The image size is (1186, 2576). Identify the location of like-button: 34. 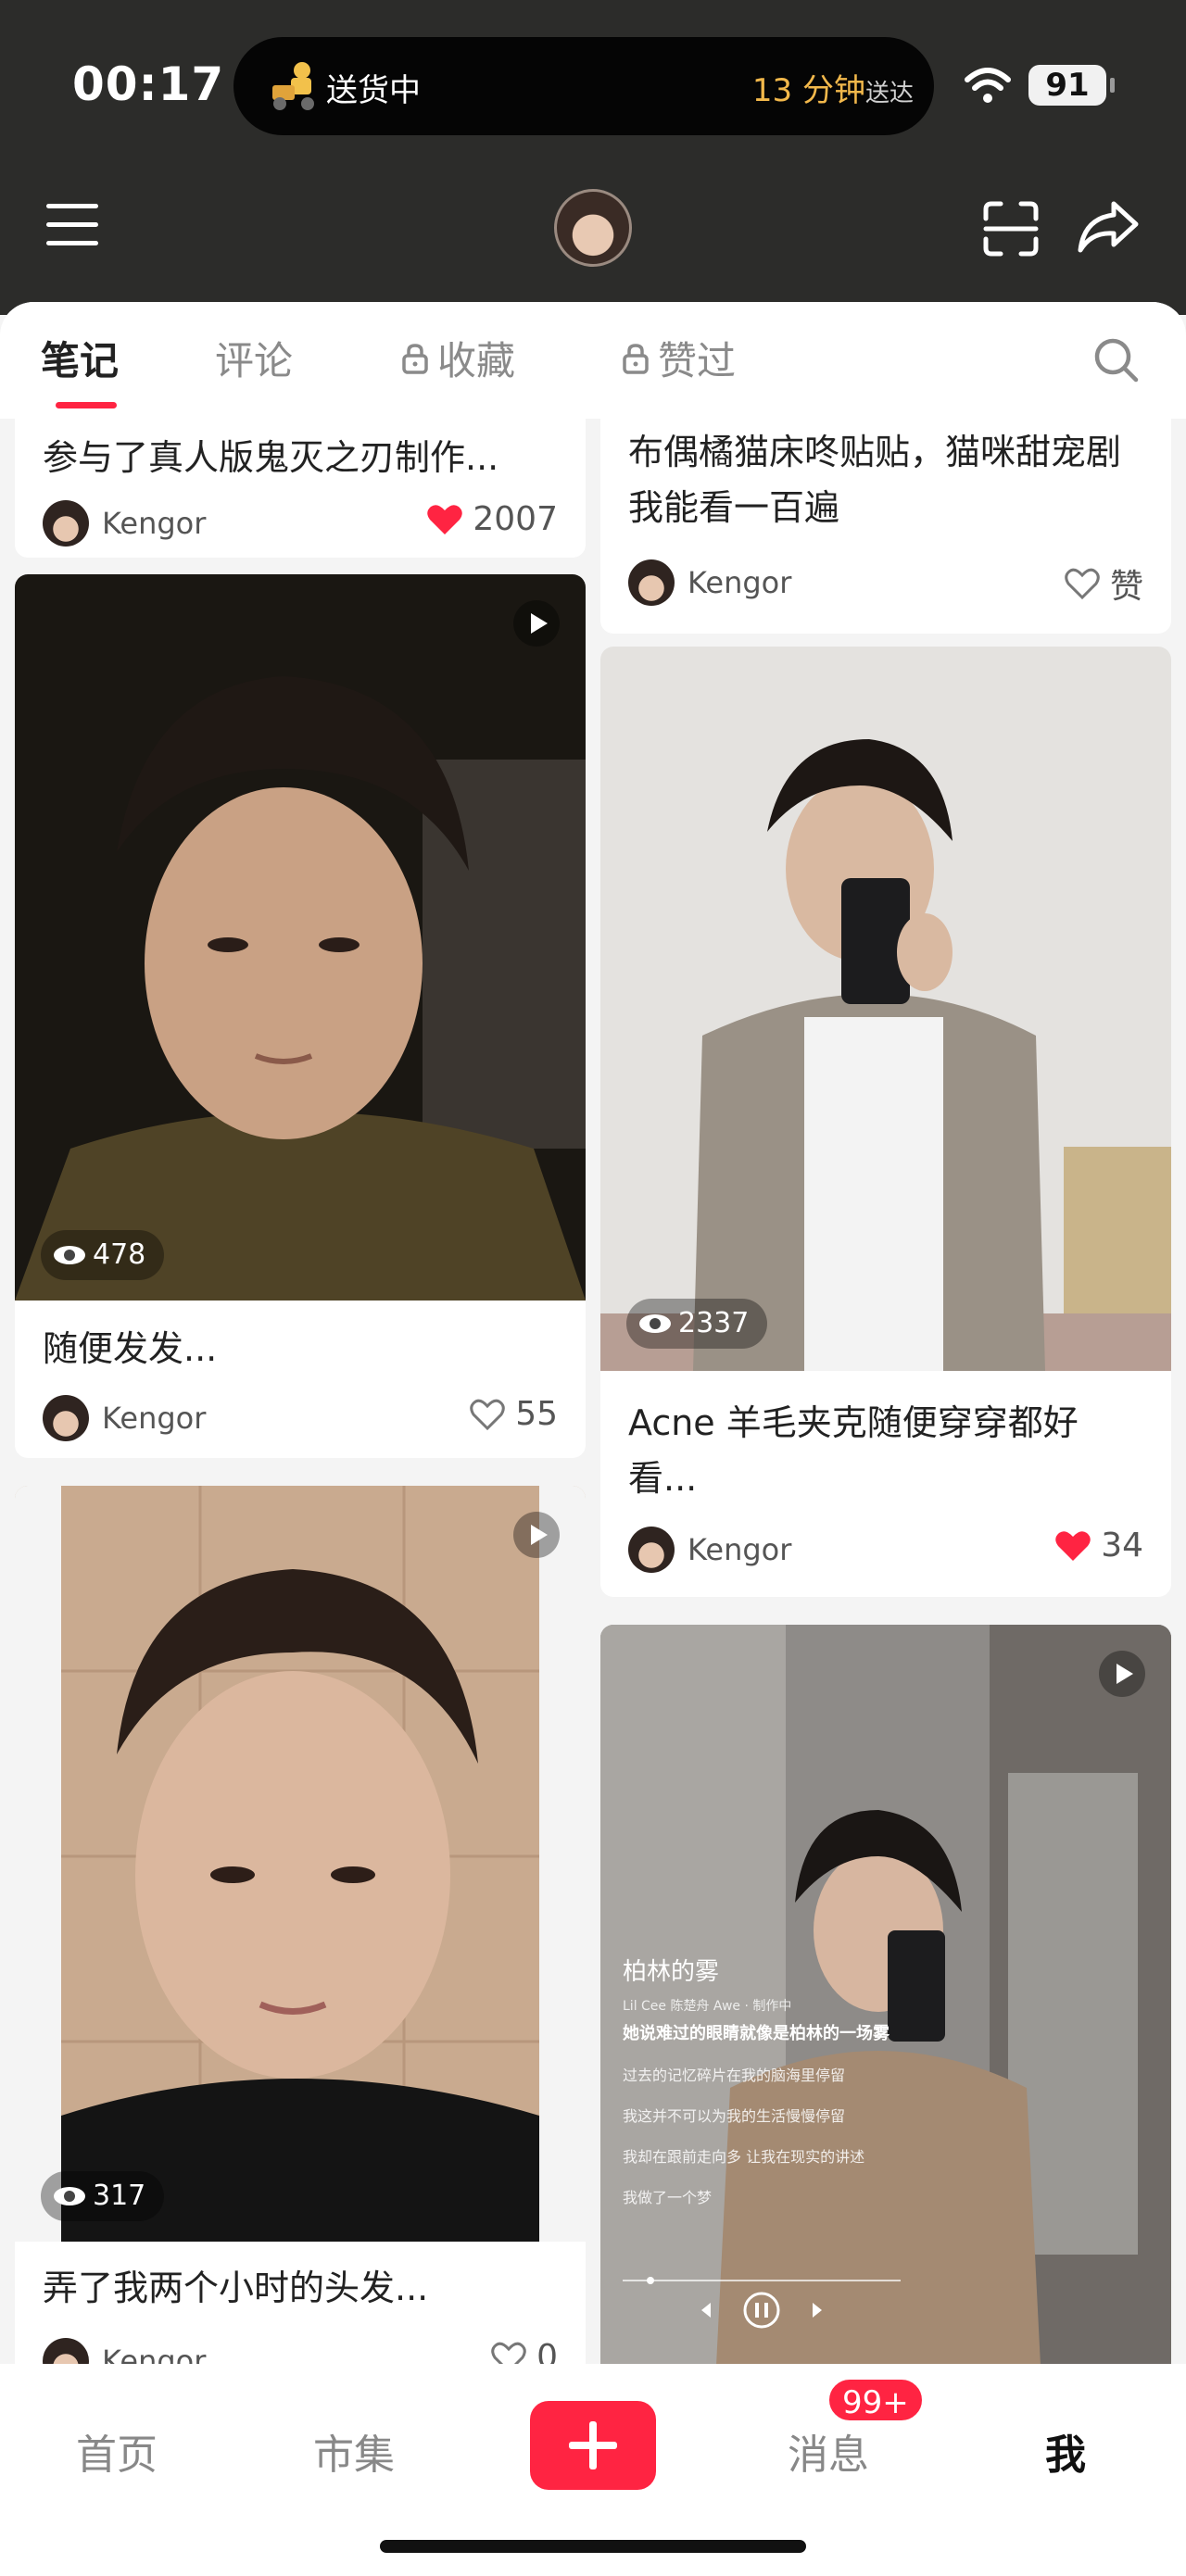
(1098, 1545).